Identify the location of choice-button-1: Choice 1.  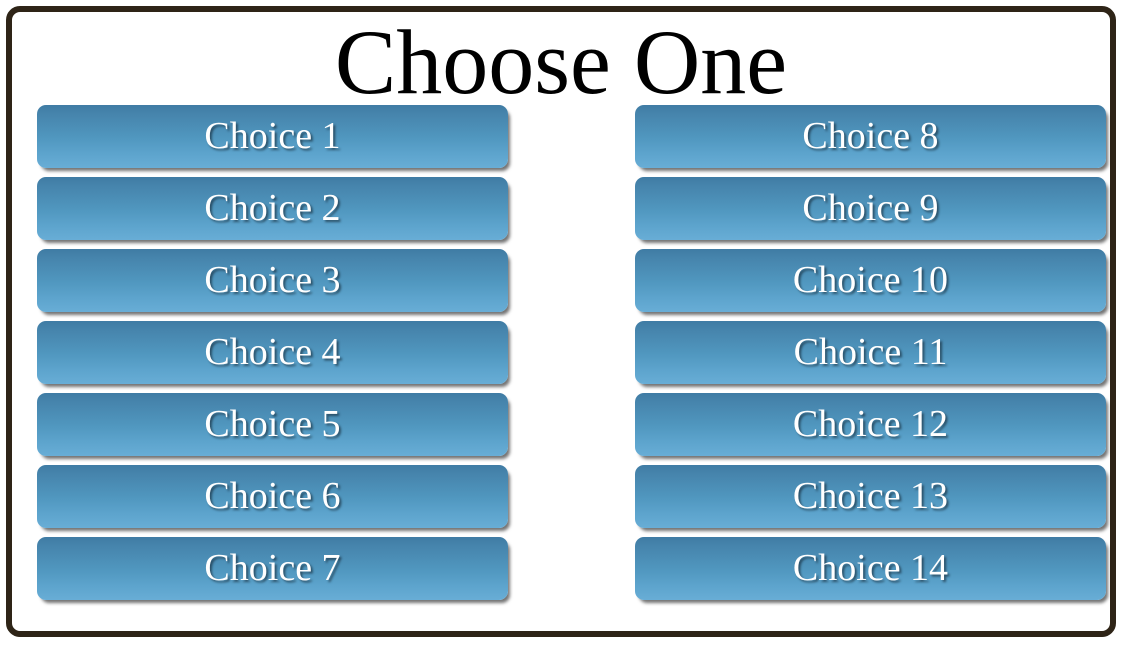
(272, 136).